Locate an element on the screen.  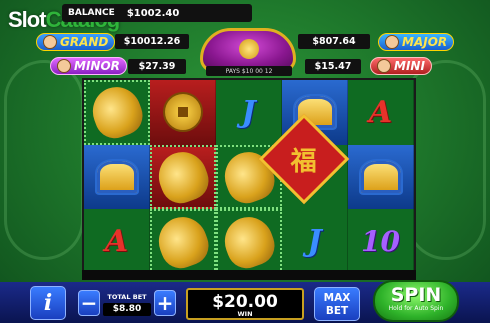
max-bet-button: MAX BET is located at coordinates (337, 304).